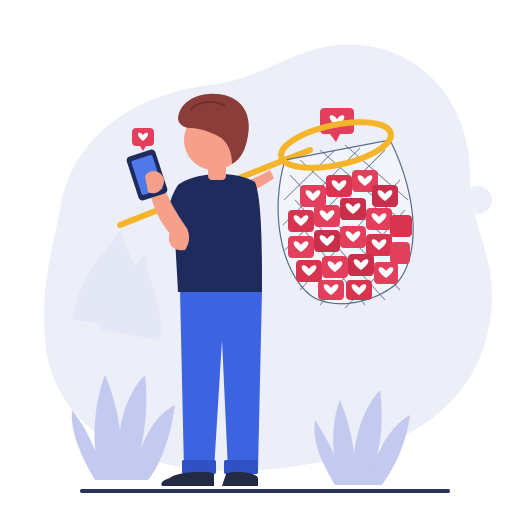 This screenshot has width=526, height=530. Describe the element at coordinates (209, 478) in the screenshot. I see `shoes` at that location.